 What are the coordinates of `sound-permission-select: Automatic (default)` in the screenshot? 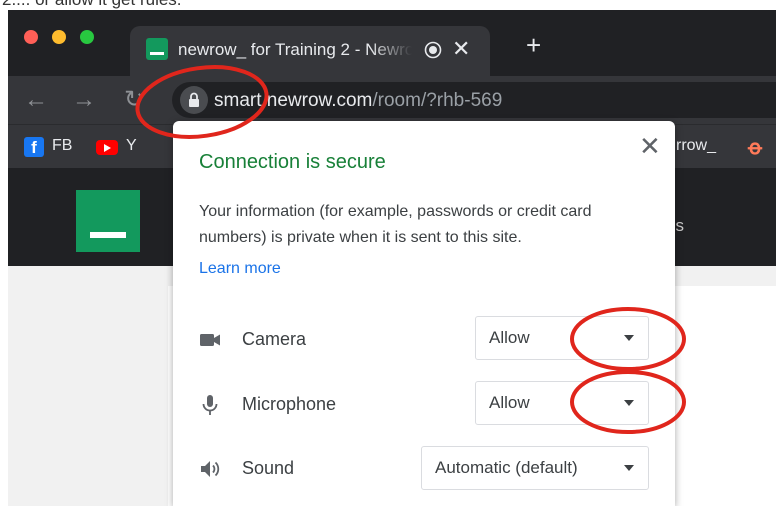 It's located at (535, 468).